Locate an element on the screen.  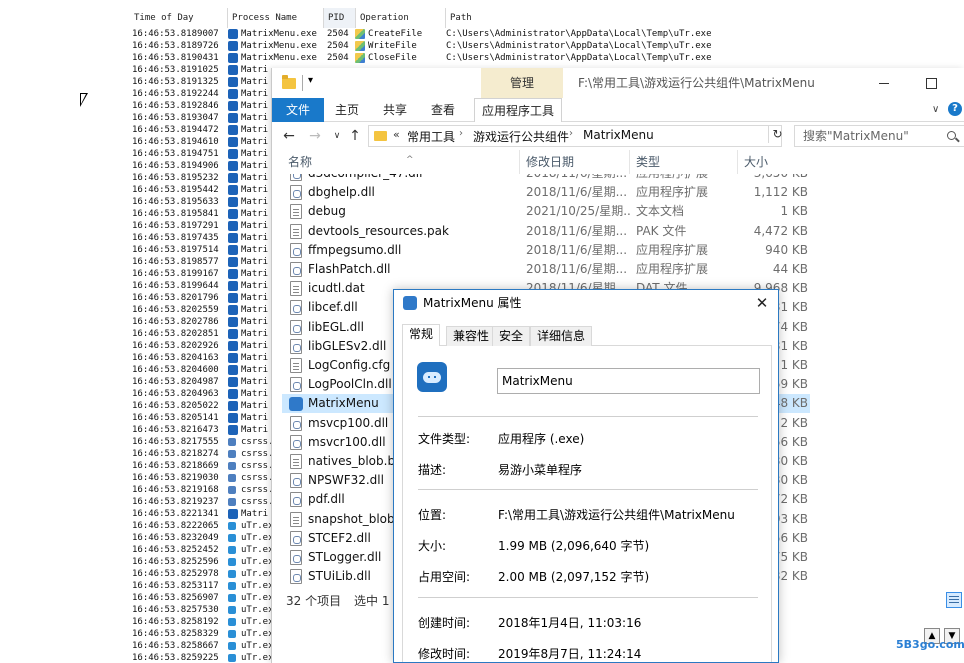
column-size: 大小 is located at coordinates (774, 162).